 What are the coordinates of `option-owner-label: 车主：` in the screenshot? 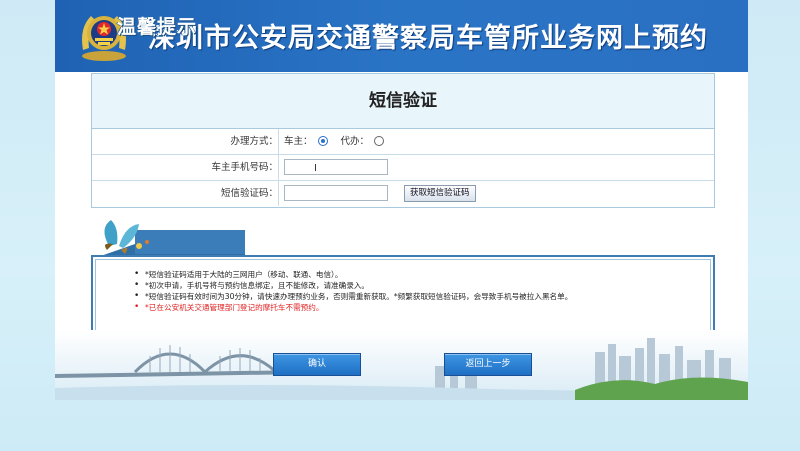 It's located at (298, 141).